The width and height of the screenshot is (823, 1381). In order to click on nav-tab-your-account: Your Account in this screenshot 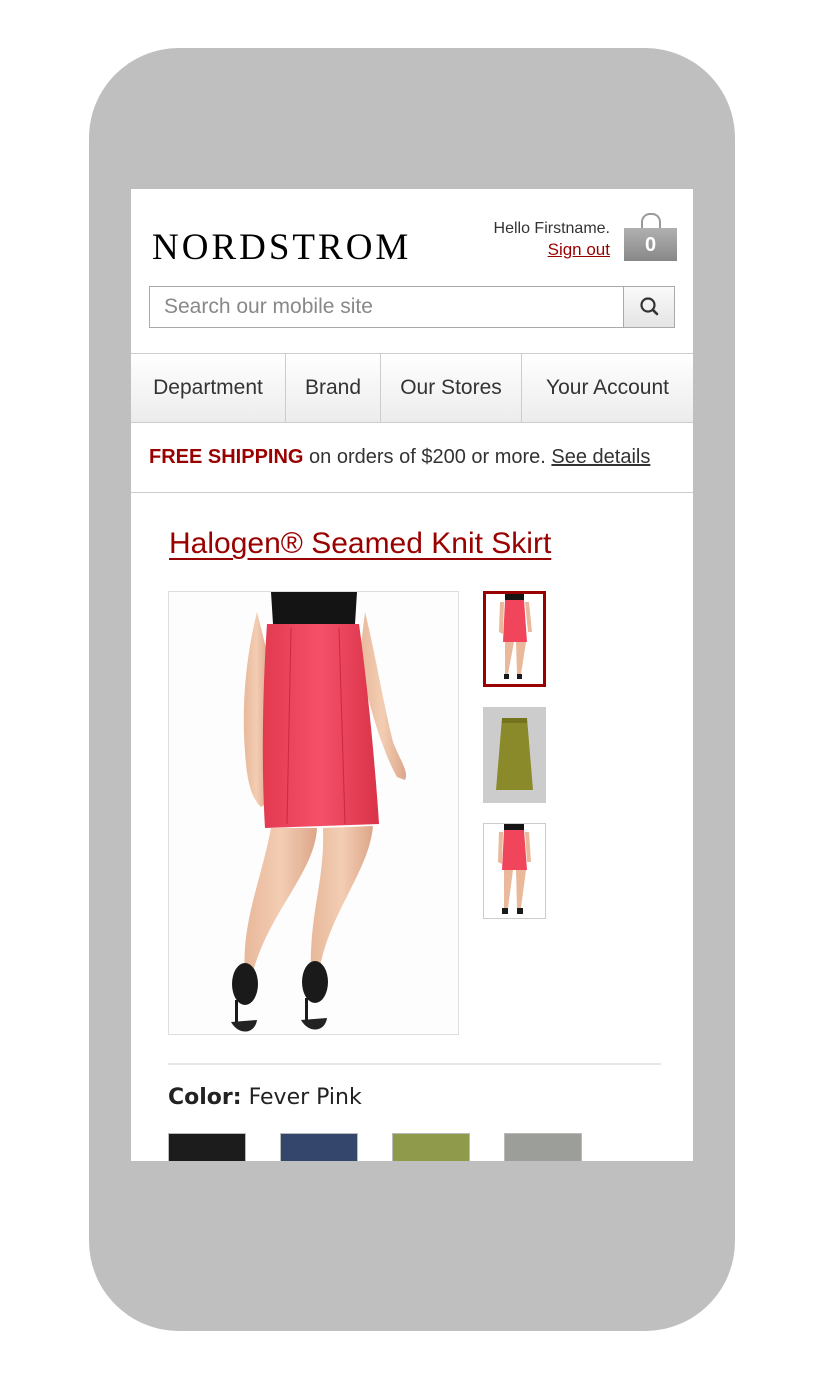, I will do `click(607, 388)`.